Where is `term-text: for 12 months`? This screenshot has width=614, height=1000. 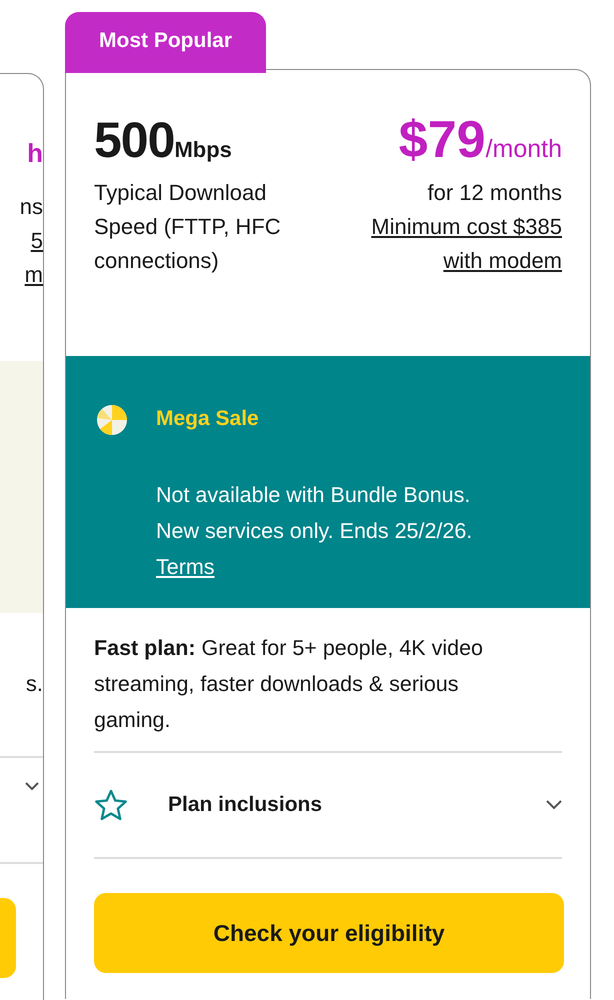 term-text: for 12 months is located at coordinates (494, 193).